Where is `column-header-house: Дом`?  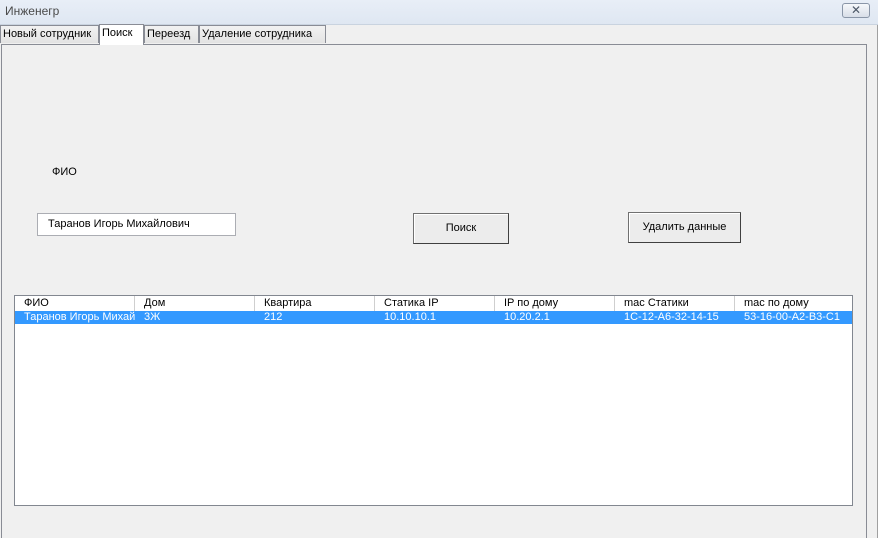 column-header-house: Дом is located at coordinates (195, 303).